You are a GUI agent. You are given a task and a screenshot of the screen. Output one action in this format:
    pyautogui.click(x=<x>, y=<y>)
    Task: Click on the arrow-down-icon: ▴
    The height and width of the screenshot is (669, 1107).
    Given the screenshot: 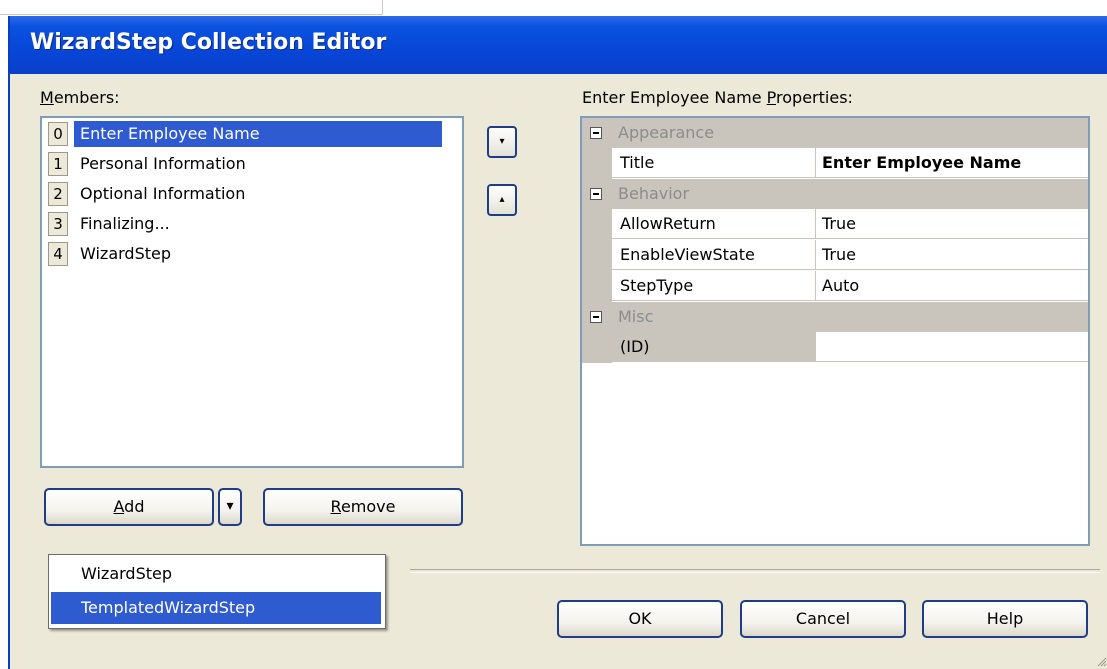 What is the action you would take?
    pyautogui.click(x=502, y=199)
    